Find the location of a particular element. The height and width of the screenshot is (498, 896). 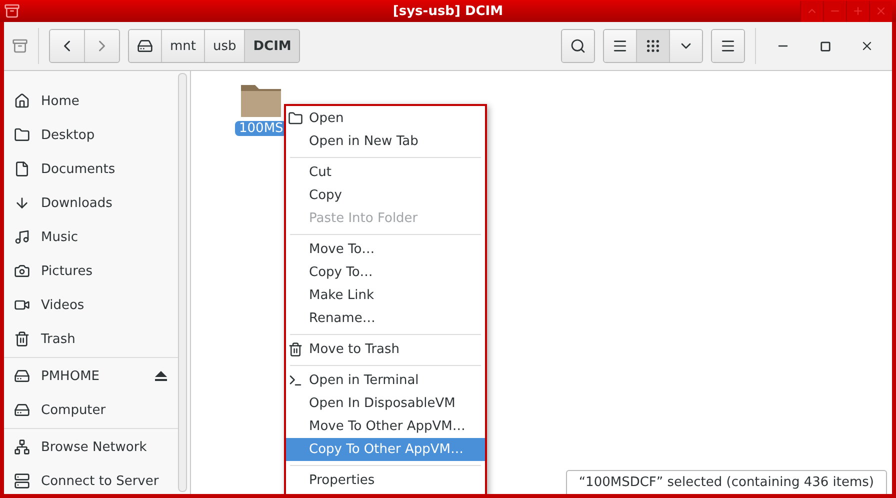

menu-icon is located at coordinates (728, 46).